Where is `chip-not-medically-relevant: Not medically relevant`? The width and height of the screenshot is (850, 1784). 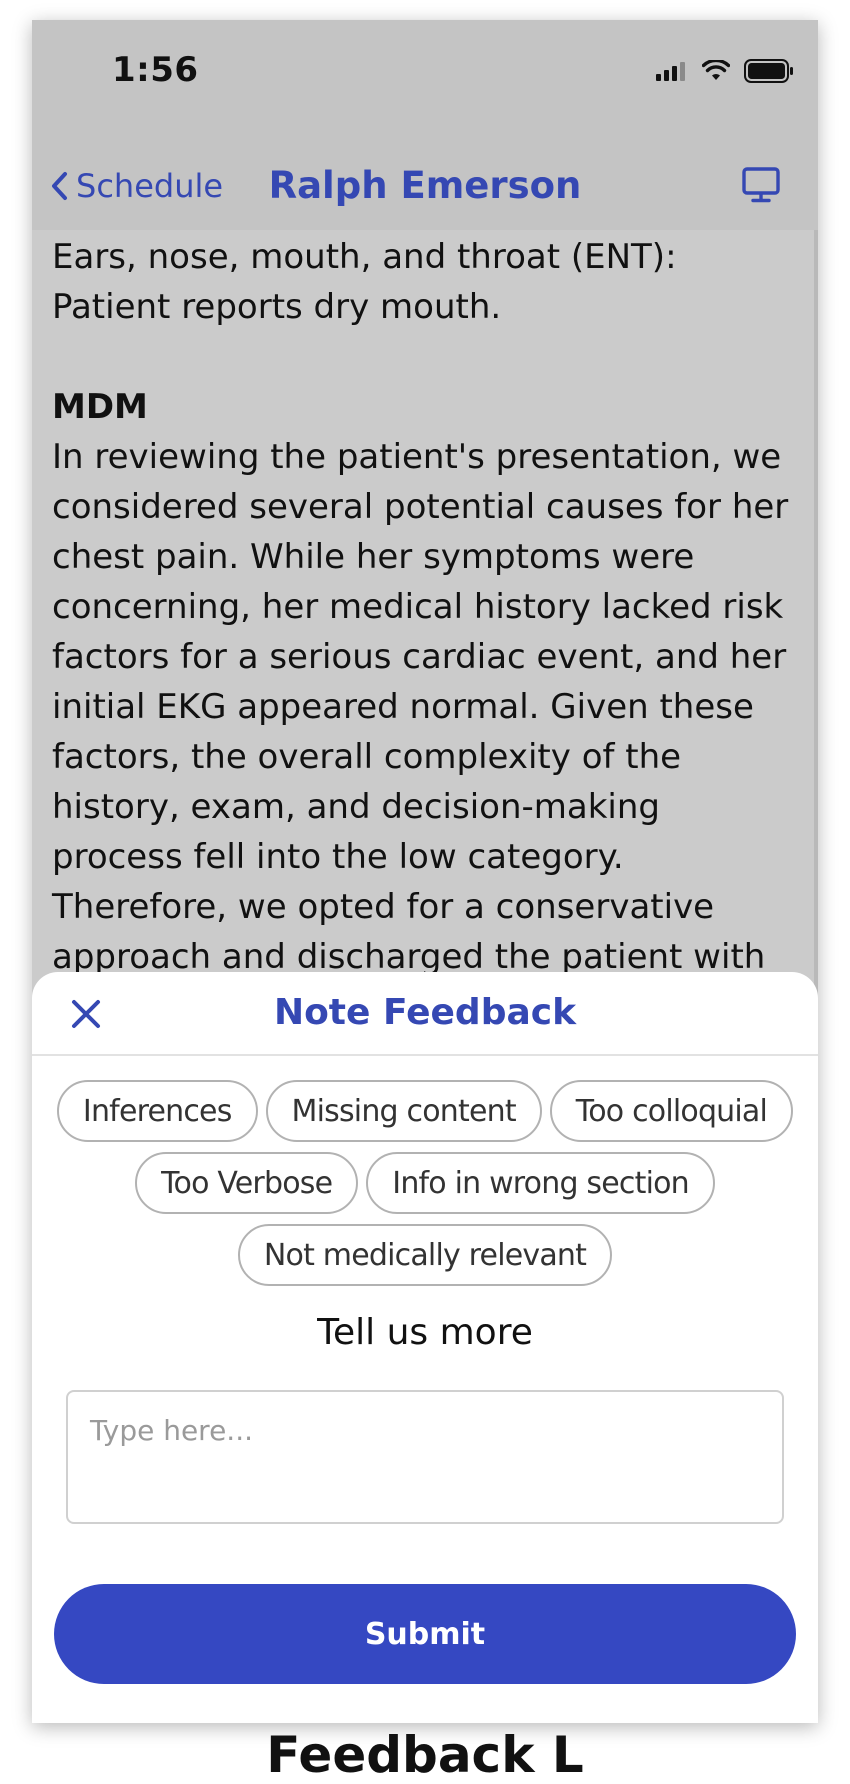
chip-not-medically-relevant: Not medically relevant is located at coordinates (425, 1255).